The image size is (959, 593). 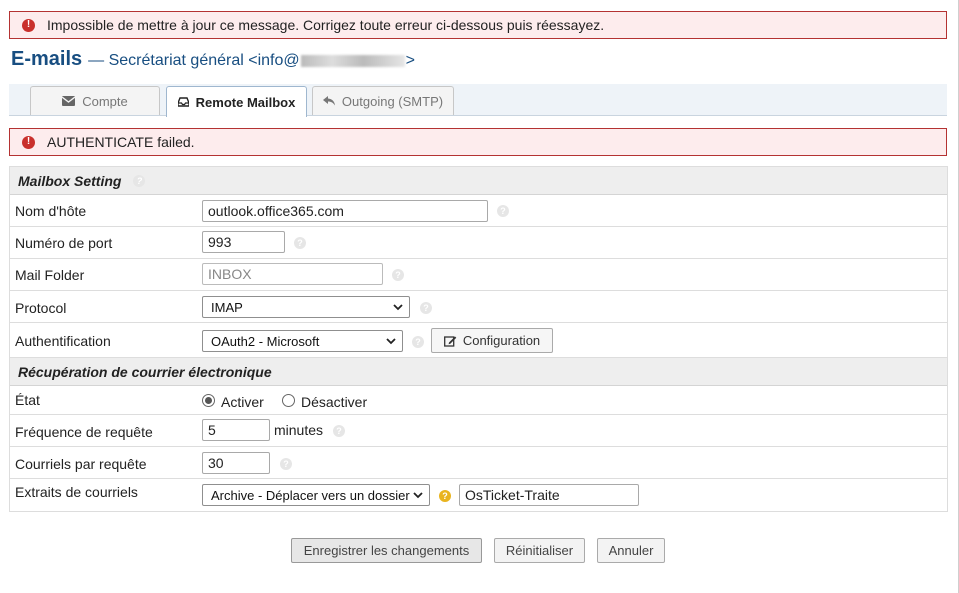 What do you see at coordinates (208, 400) in the screenshot?
I see `state-radio-on` at bounding box center [208, 400].